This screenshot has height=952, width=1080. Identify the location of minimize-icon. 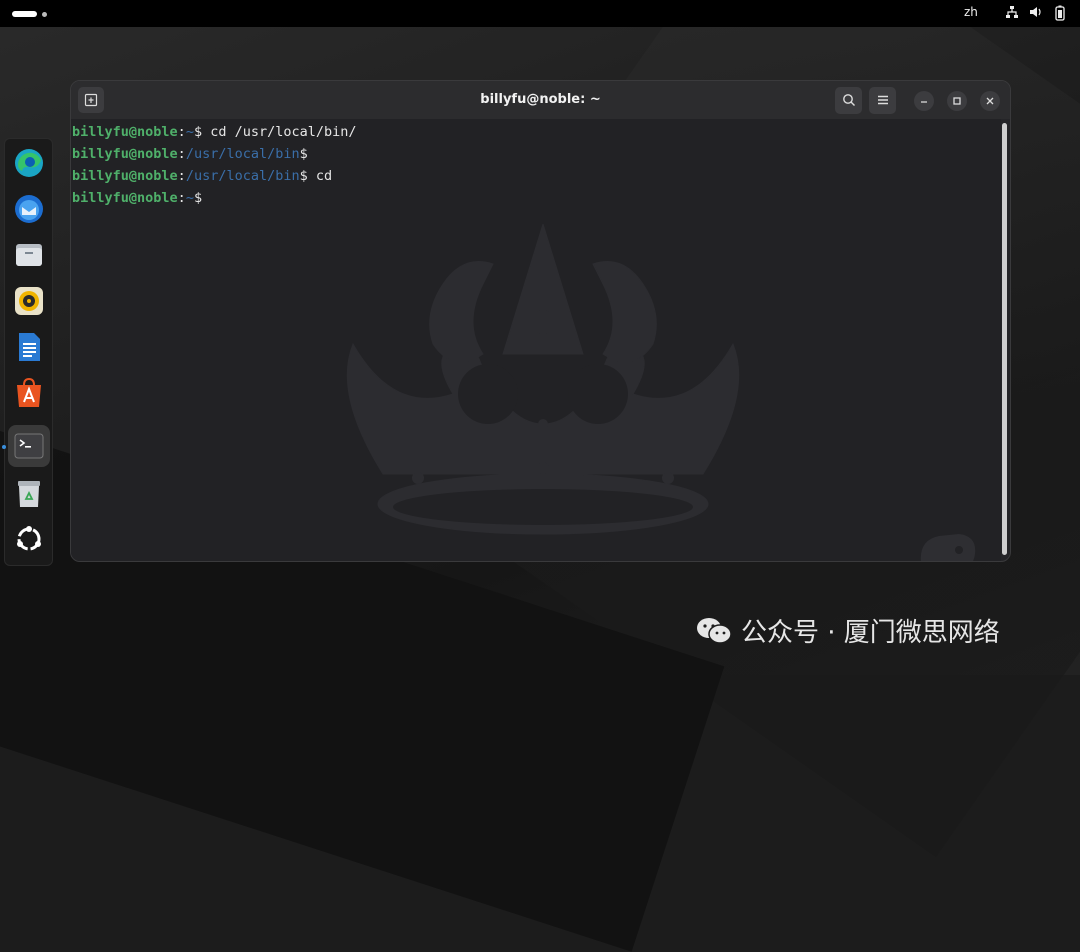
(924, 102).